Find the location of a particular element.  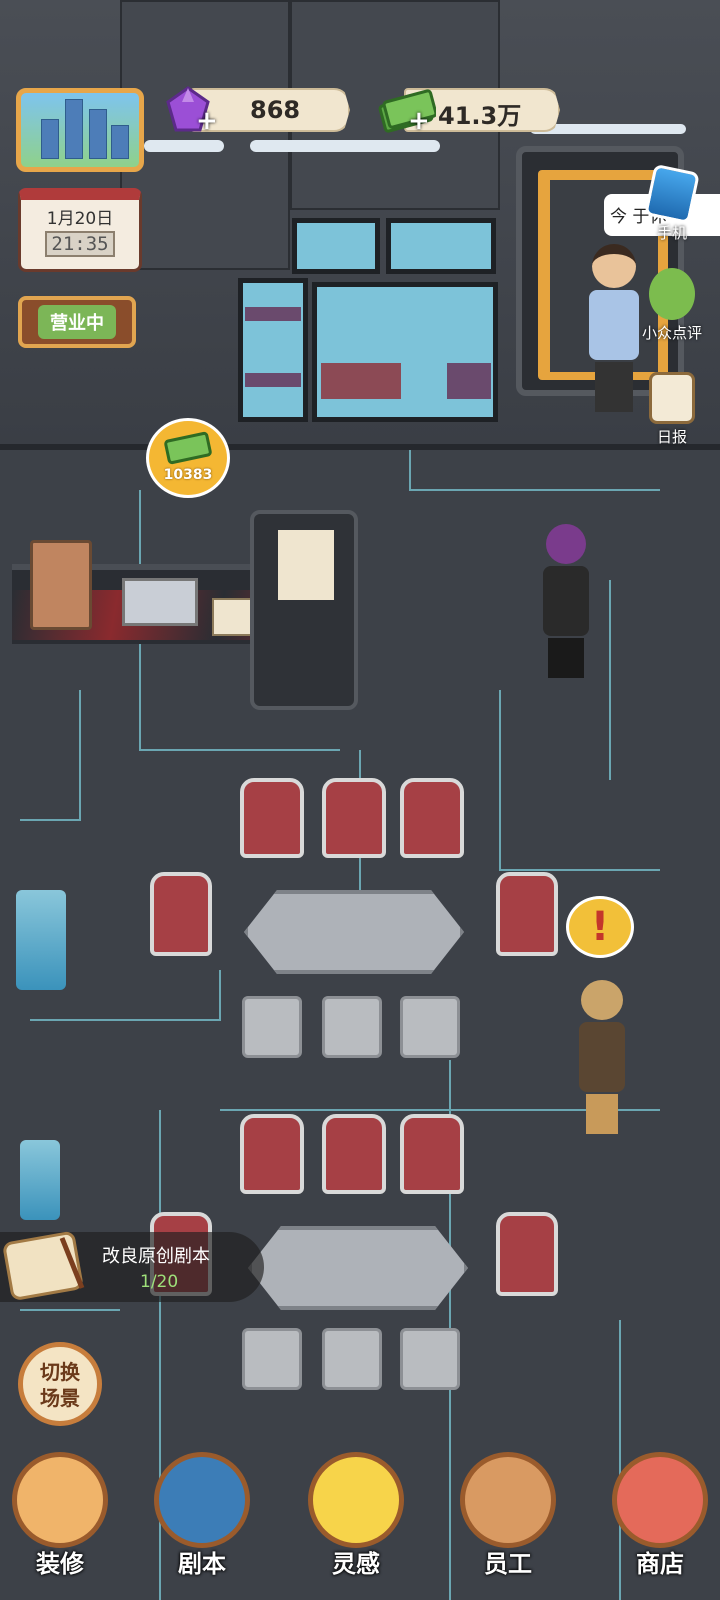

switch-scene-button: 切换 场景 is located at coordinates (60, 1384).